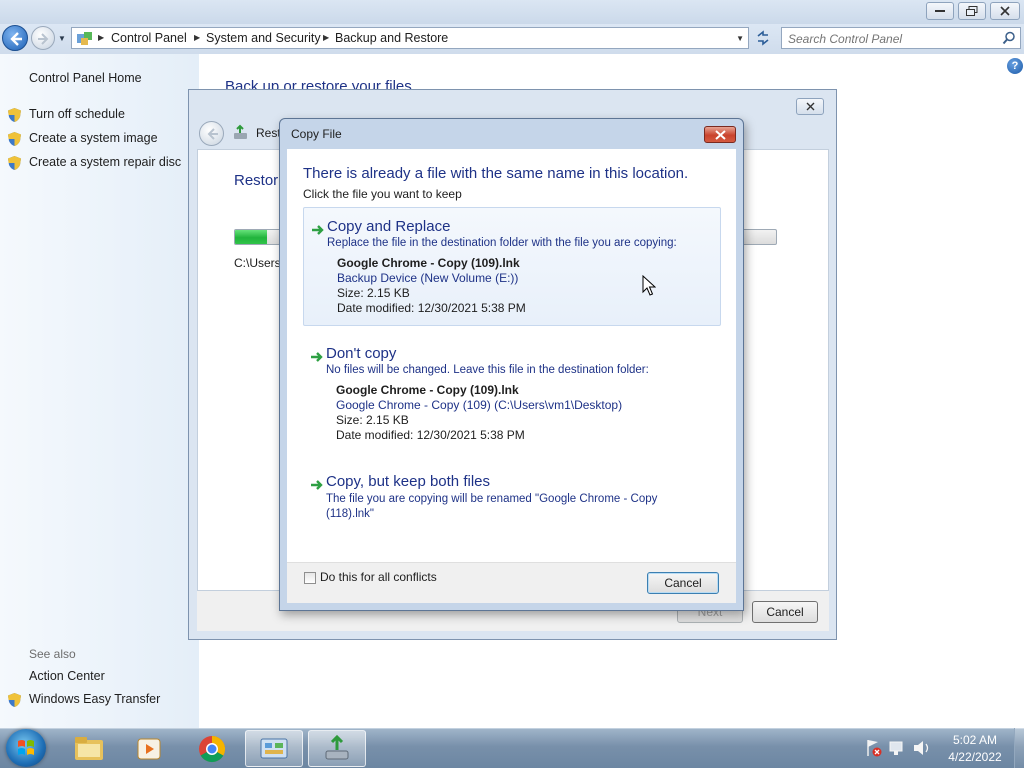 This screenshot has width=1024, height=768. What do you see at coordinates (256, 180) in the screenshot?
I see `wizard-heading: Restor` at bounding box center [256, 180].